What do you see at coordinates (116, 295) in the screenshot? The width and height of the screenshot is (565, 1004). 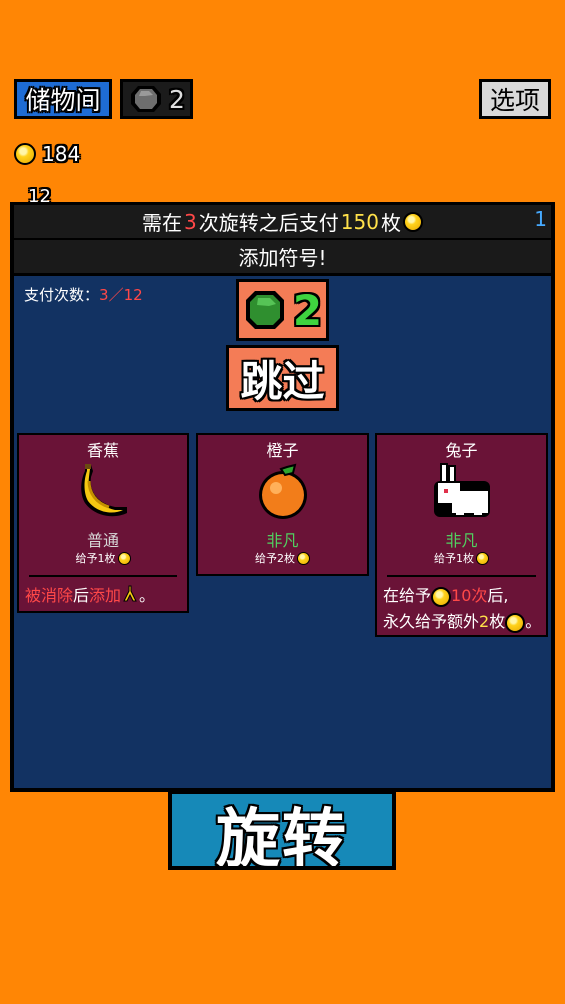 I see `payment-count-sep: ／` at bounding box center [116, 295].